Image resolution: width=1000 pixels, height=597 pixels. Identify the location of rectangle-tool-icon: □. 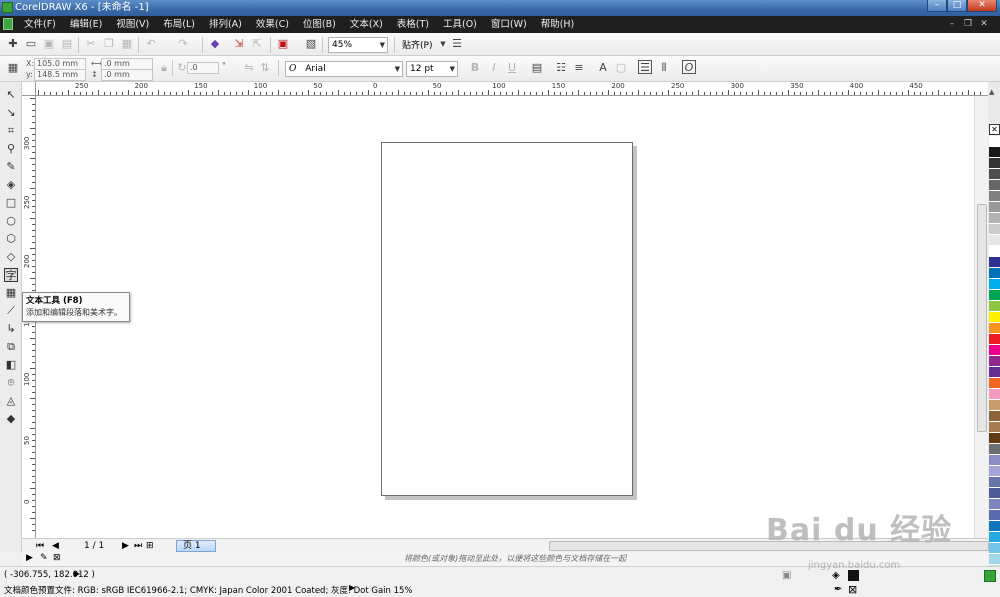
(11, 203).